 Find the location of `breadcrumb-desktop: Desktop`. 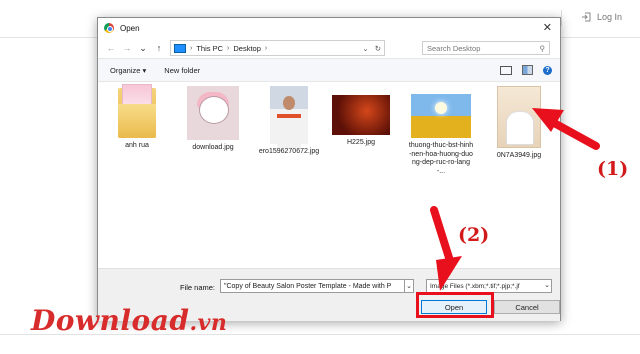

breadcrumb-desktop: Desktop is located at coordinates (247, 48).